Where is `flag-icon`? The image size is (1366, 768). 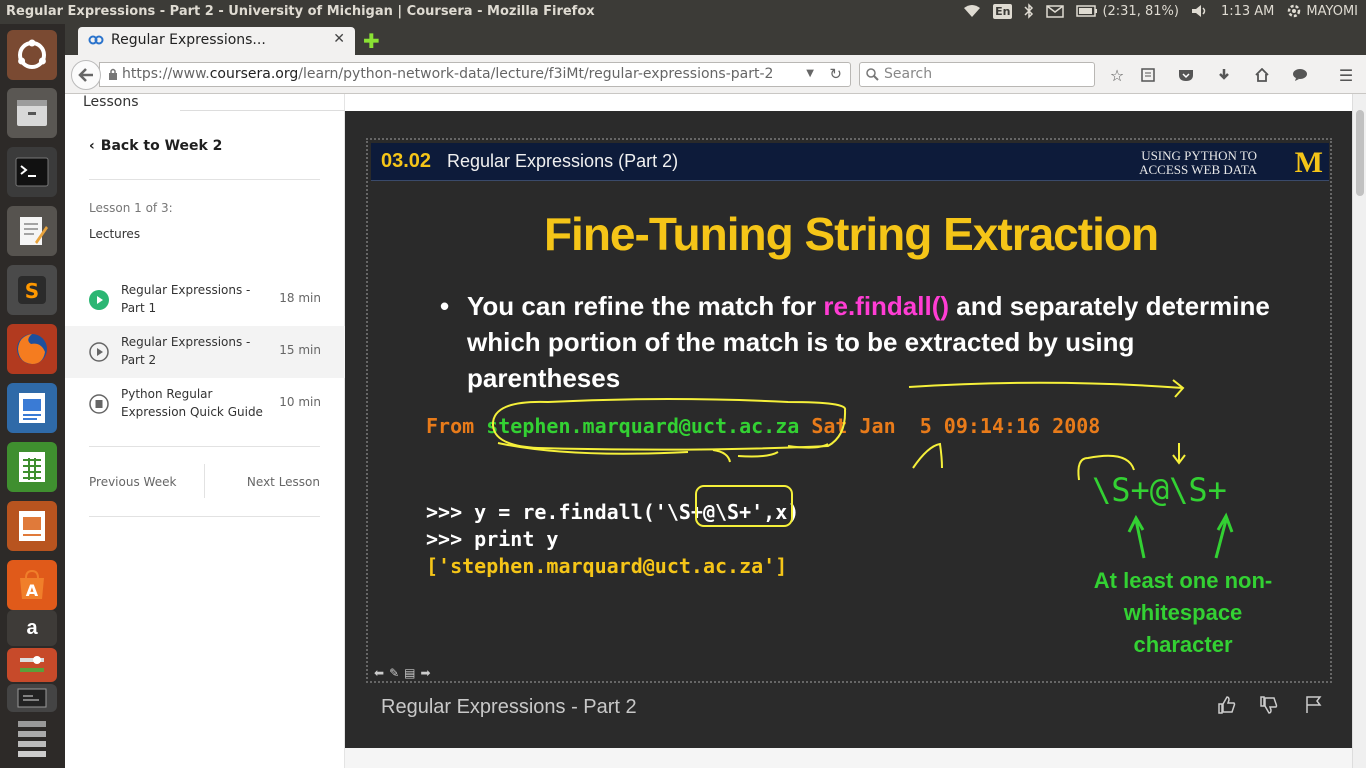 flag-icon is located at coordinates (1314, 704).